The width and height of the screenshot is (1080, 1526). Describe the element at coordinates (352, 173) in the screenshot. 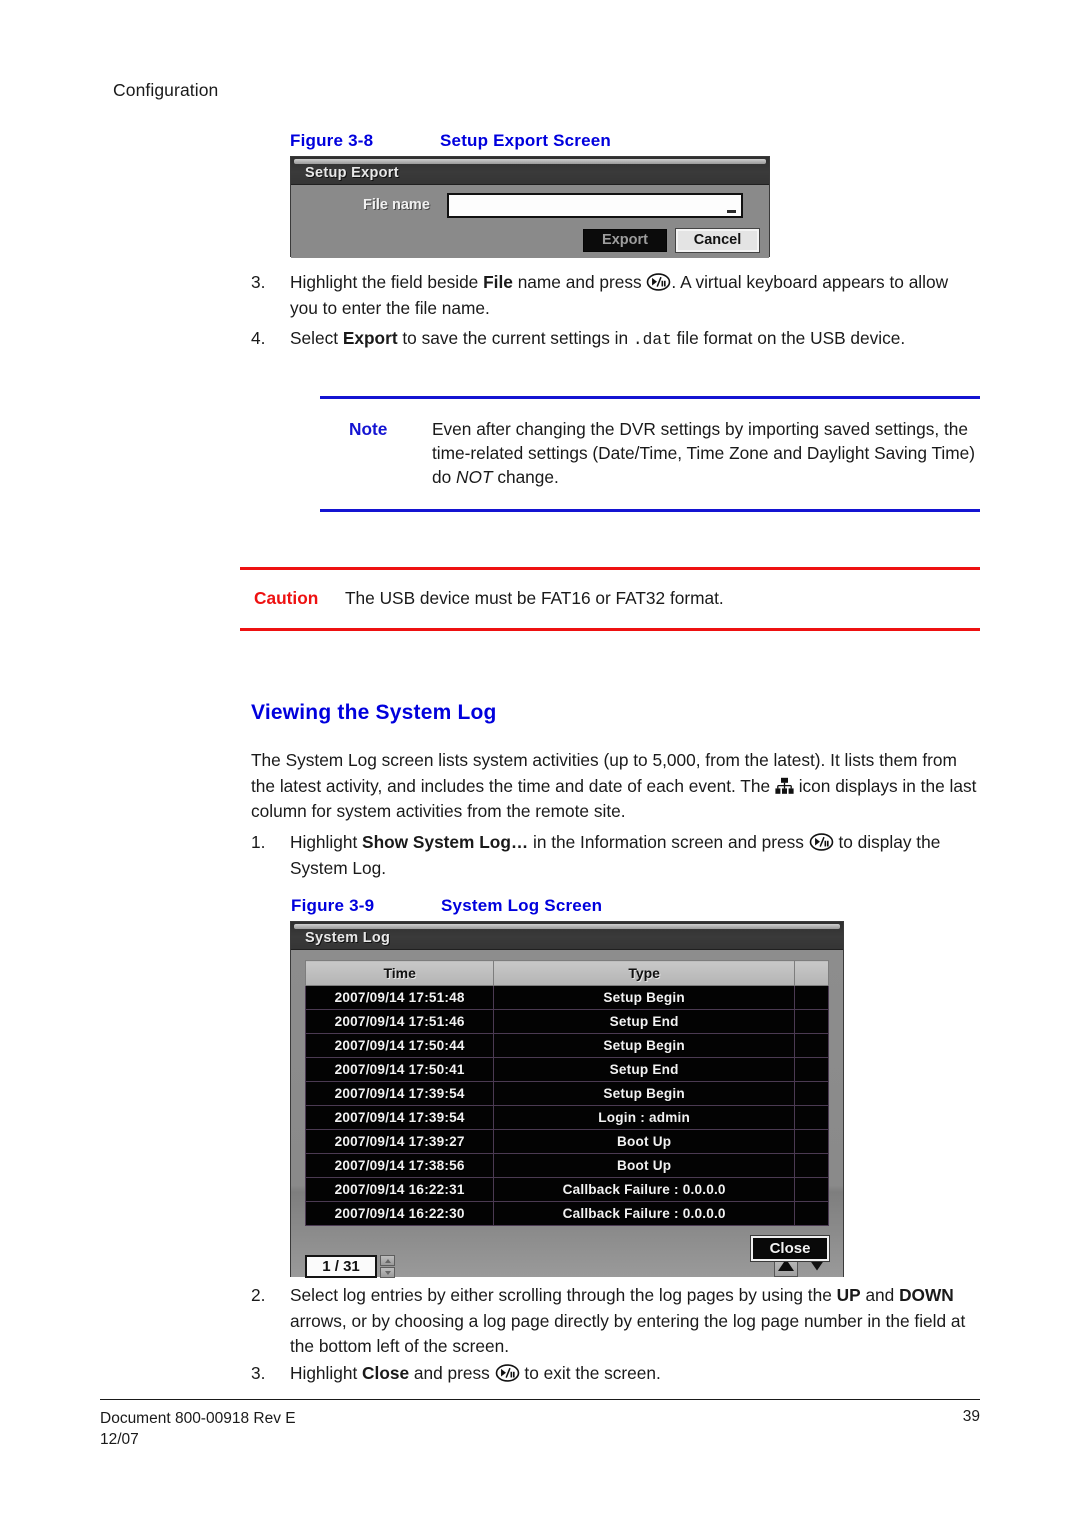

I see `setup-export-title: Setup Export` at that location.